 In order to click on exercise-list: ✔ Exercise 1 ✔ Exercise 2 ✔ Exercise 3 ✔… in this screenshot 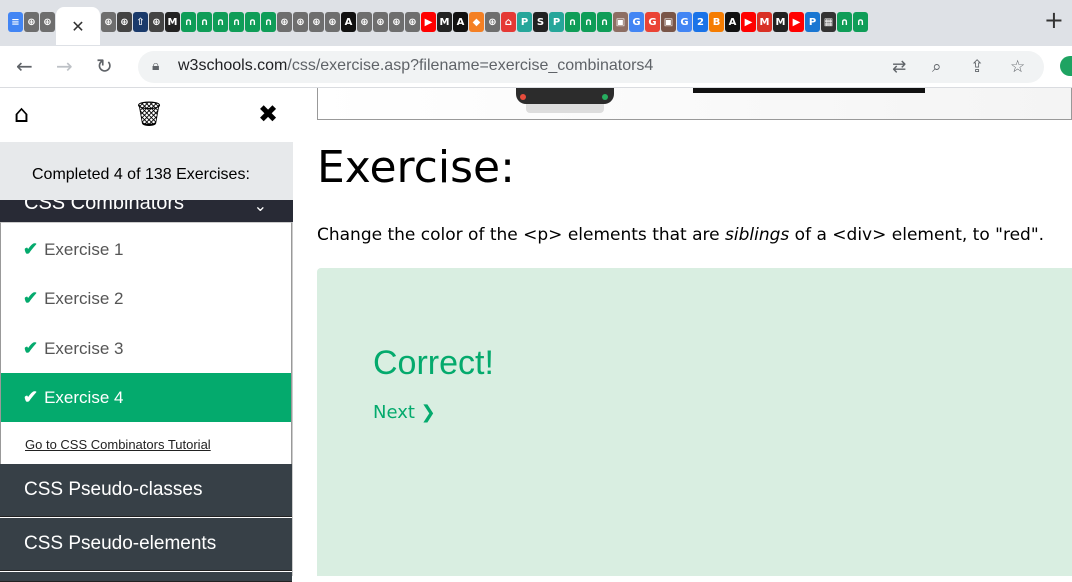, I will do `click(146, 343)`.